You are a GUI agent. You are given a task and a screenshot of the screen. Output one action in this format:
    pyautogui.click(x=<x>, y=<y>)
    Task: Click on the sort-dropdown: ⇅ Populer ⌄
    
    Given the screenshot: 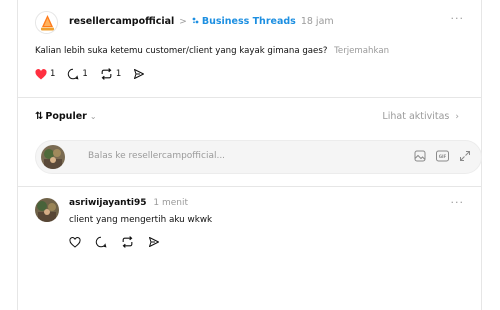 What is the action you would take?
    pyautogui.click(x=66, y=116)
    